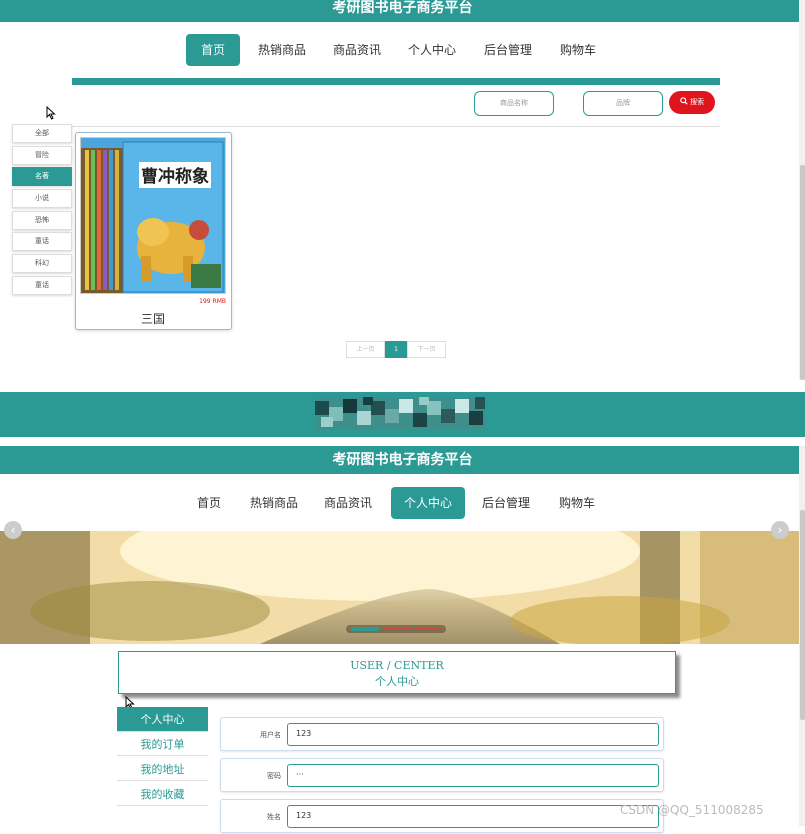 This screenshot has height=834, width=805. I want to click on category-fairy-tale-2: 童话, so click(42, 285).